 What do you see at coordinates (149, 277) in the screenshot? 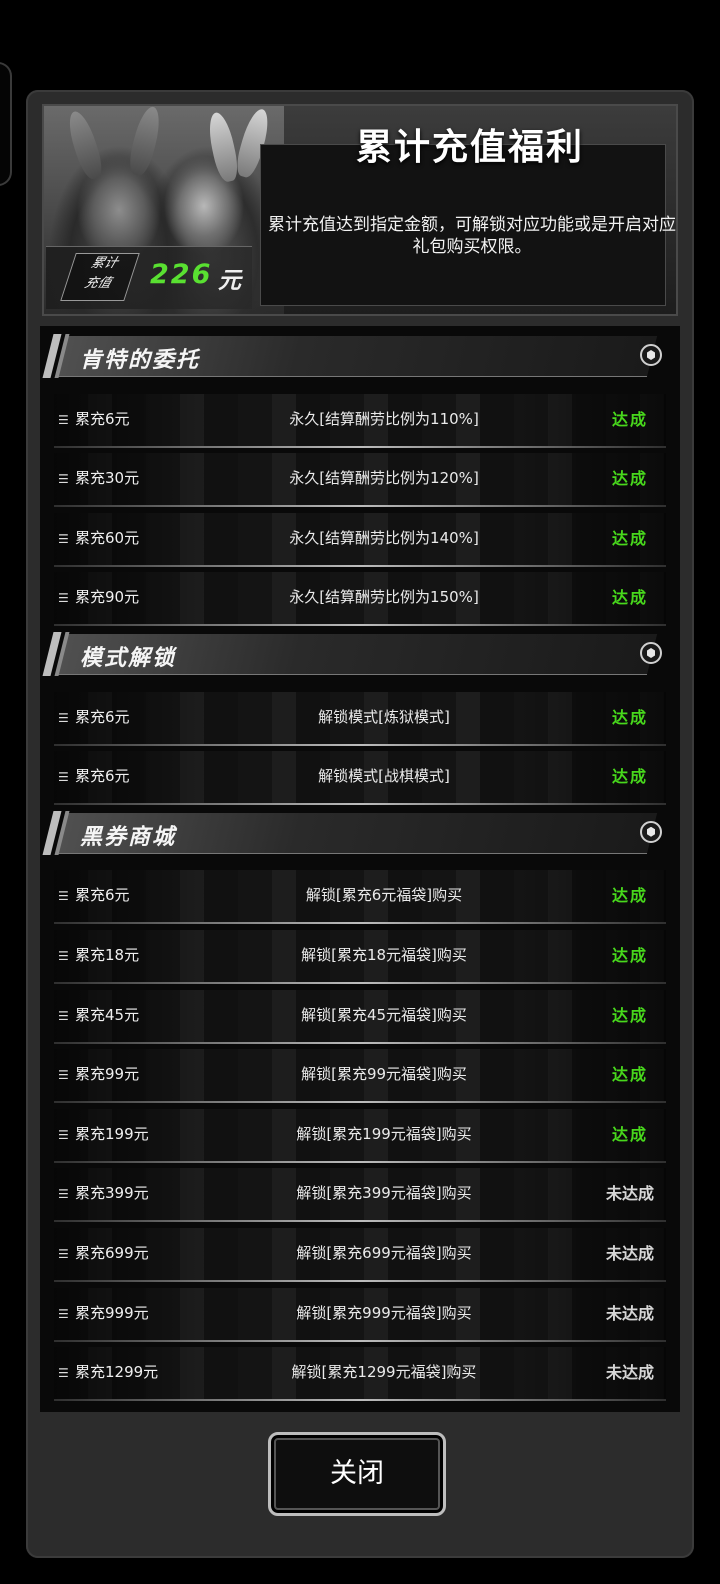
I see `total-recharge-box: 累计 充值 226 元` at bounding box center [149, 277].